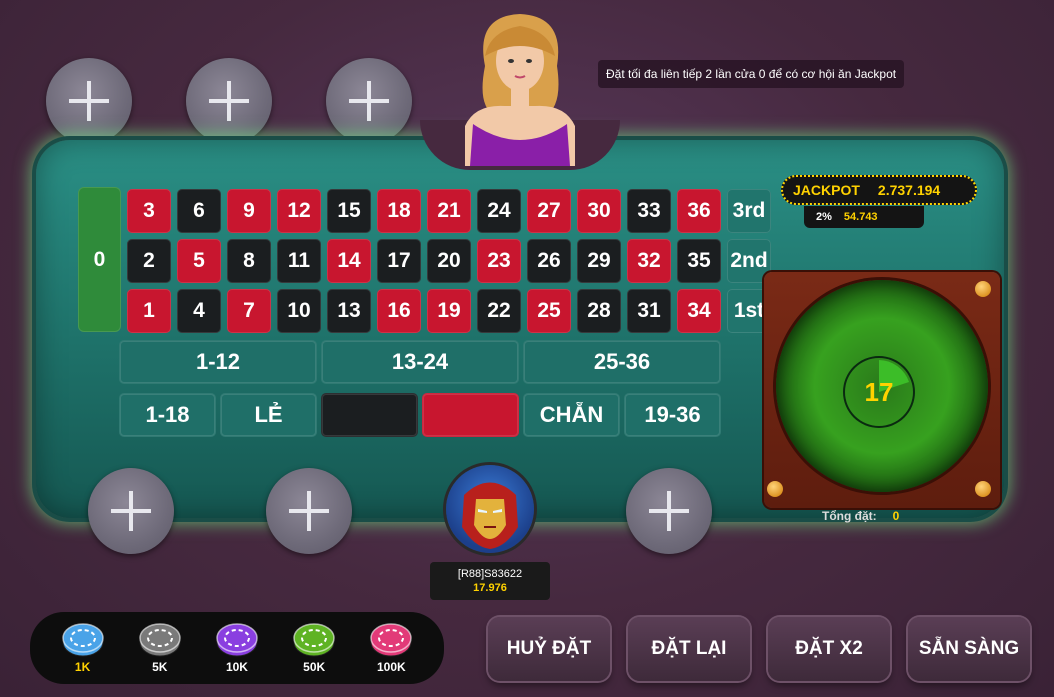 The width and height of the screenshot is (1054, 697). What do you see at coordinates (499, 211) in the screenshot?
I see `bet-number: 24` at bounding box center [499, 211].